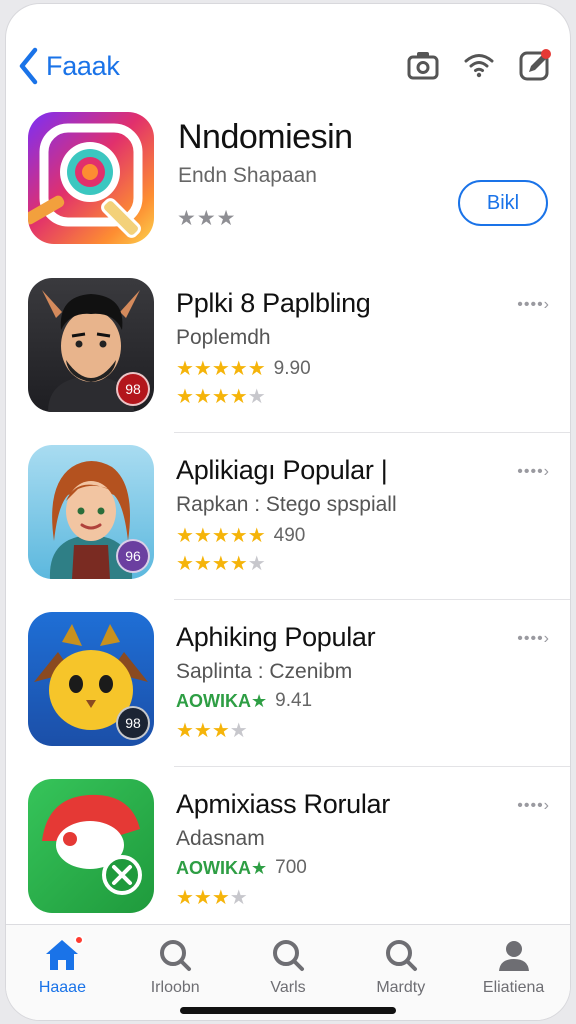 Image resolution: width=576 pixels, height=1024 pixels. Describe the element at coordinates (62, 972) in the screenshot. I see `tab-home: Haaae` at that location.